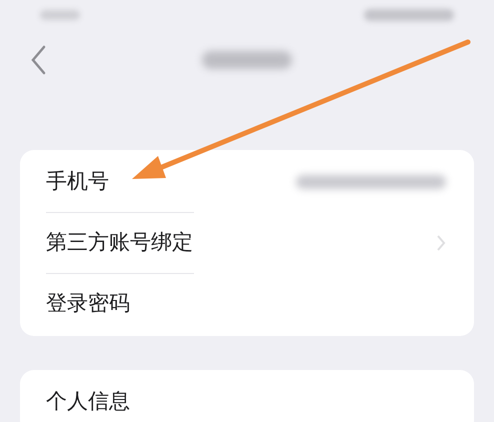 The image size is (494, 422). I want to click on back-icon, so click(38, 60).